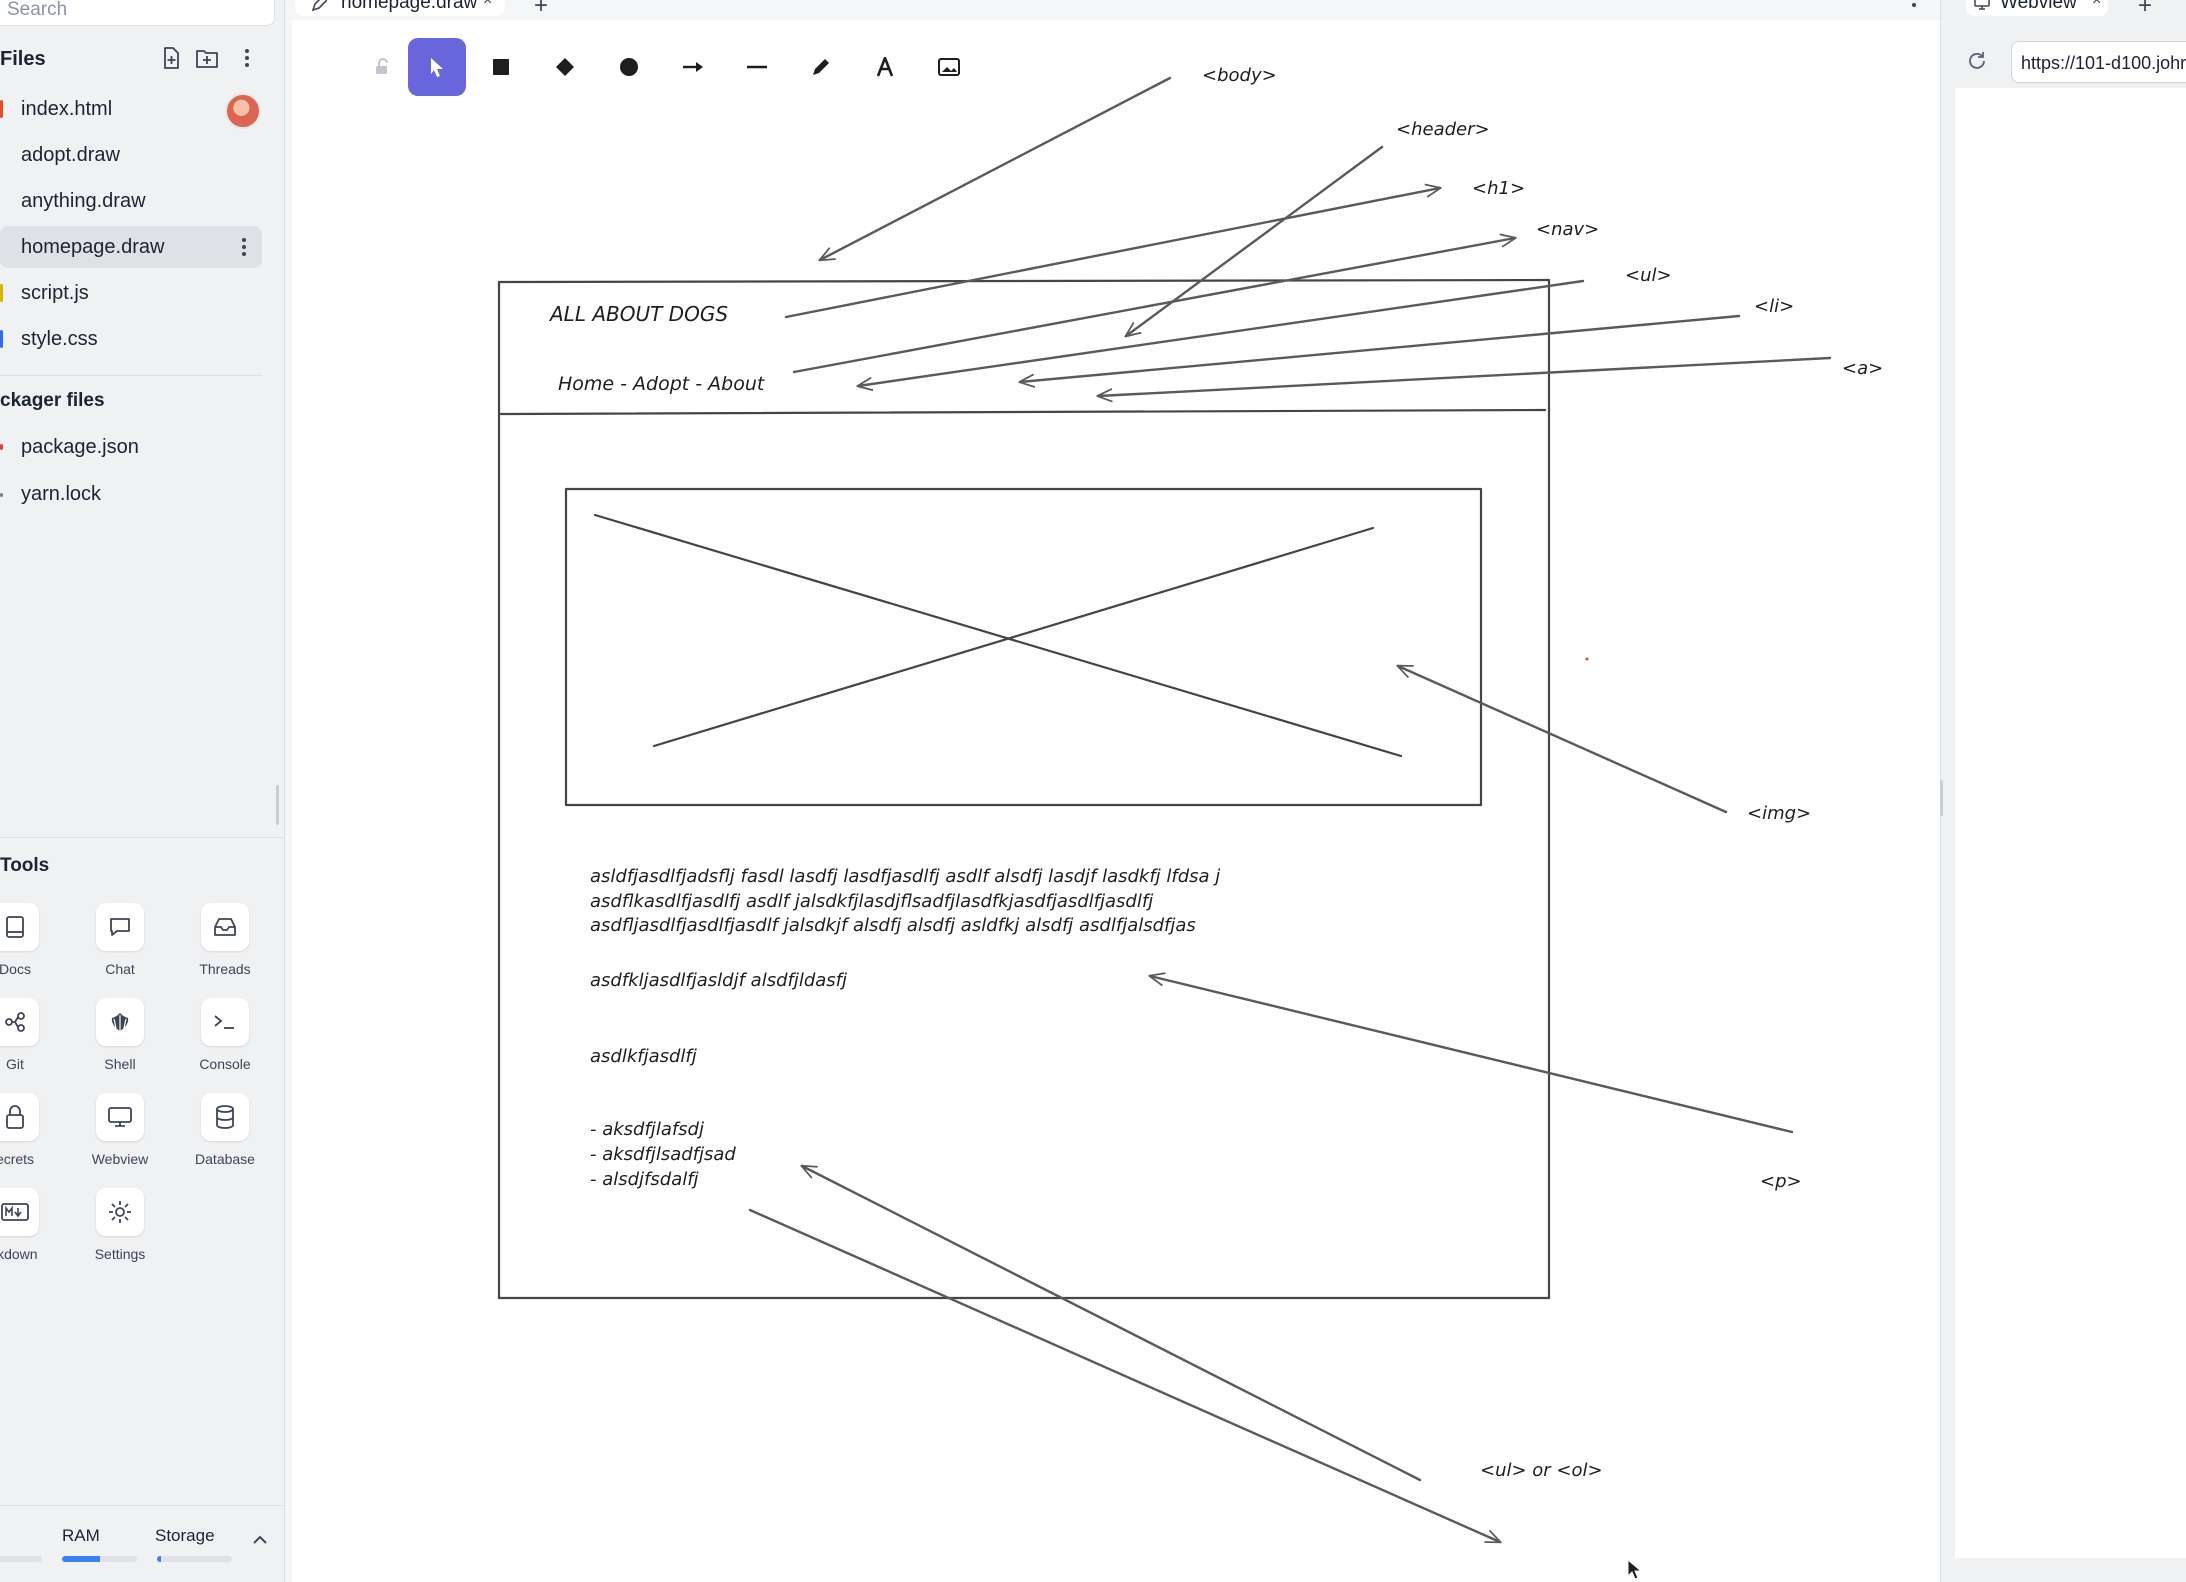  I want to click on file-item-package-json: package.json, so click(131, 447).